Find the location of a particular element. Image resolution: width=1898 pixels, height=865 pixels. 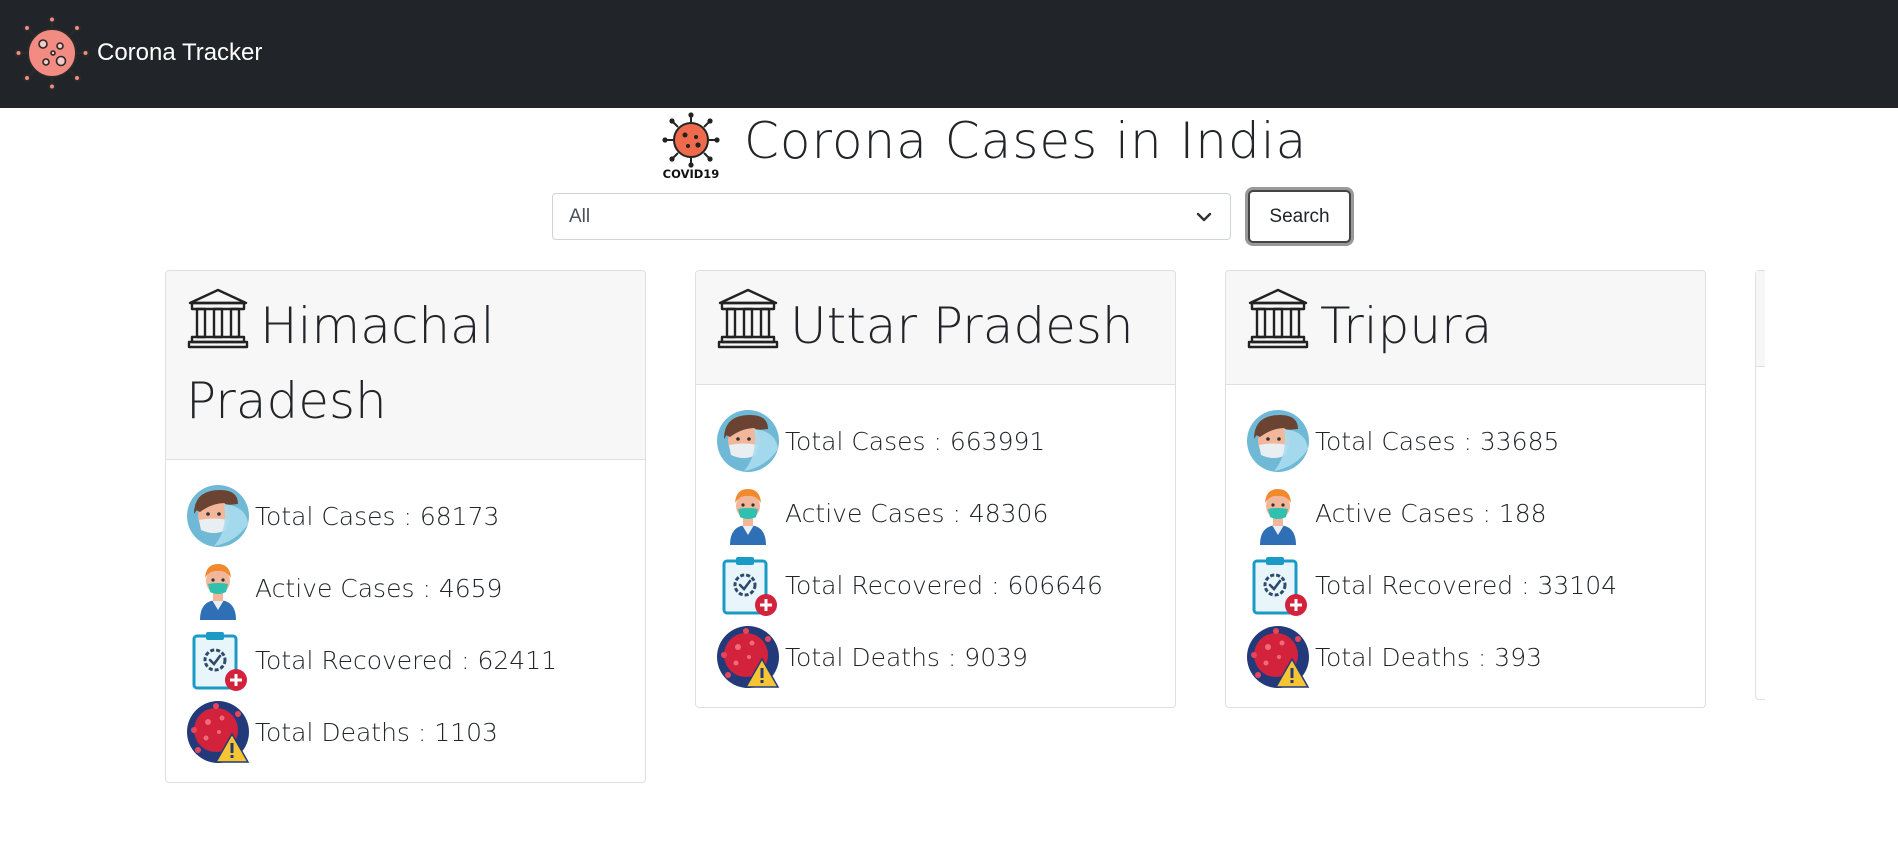

stat-value: 188 is located at coordinates (1522, 513).